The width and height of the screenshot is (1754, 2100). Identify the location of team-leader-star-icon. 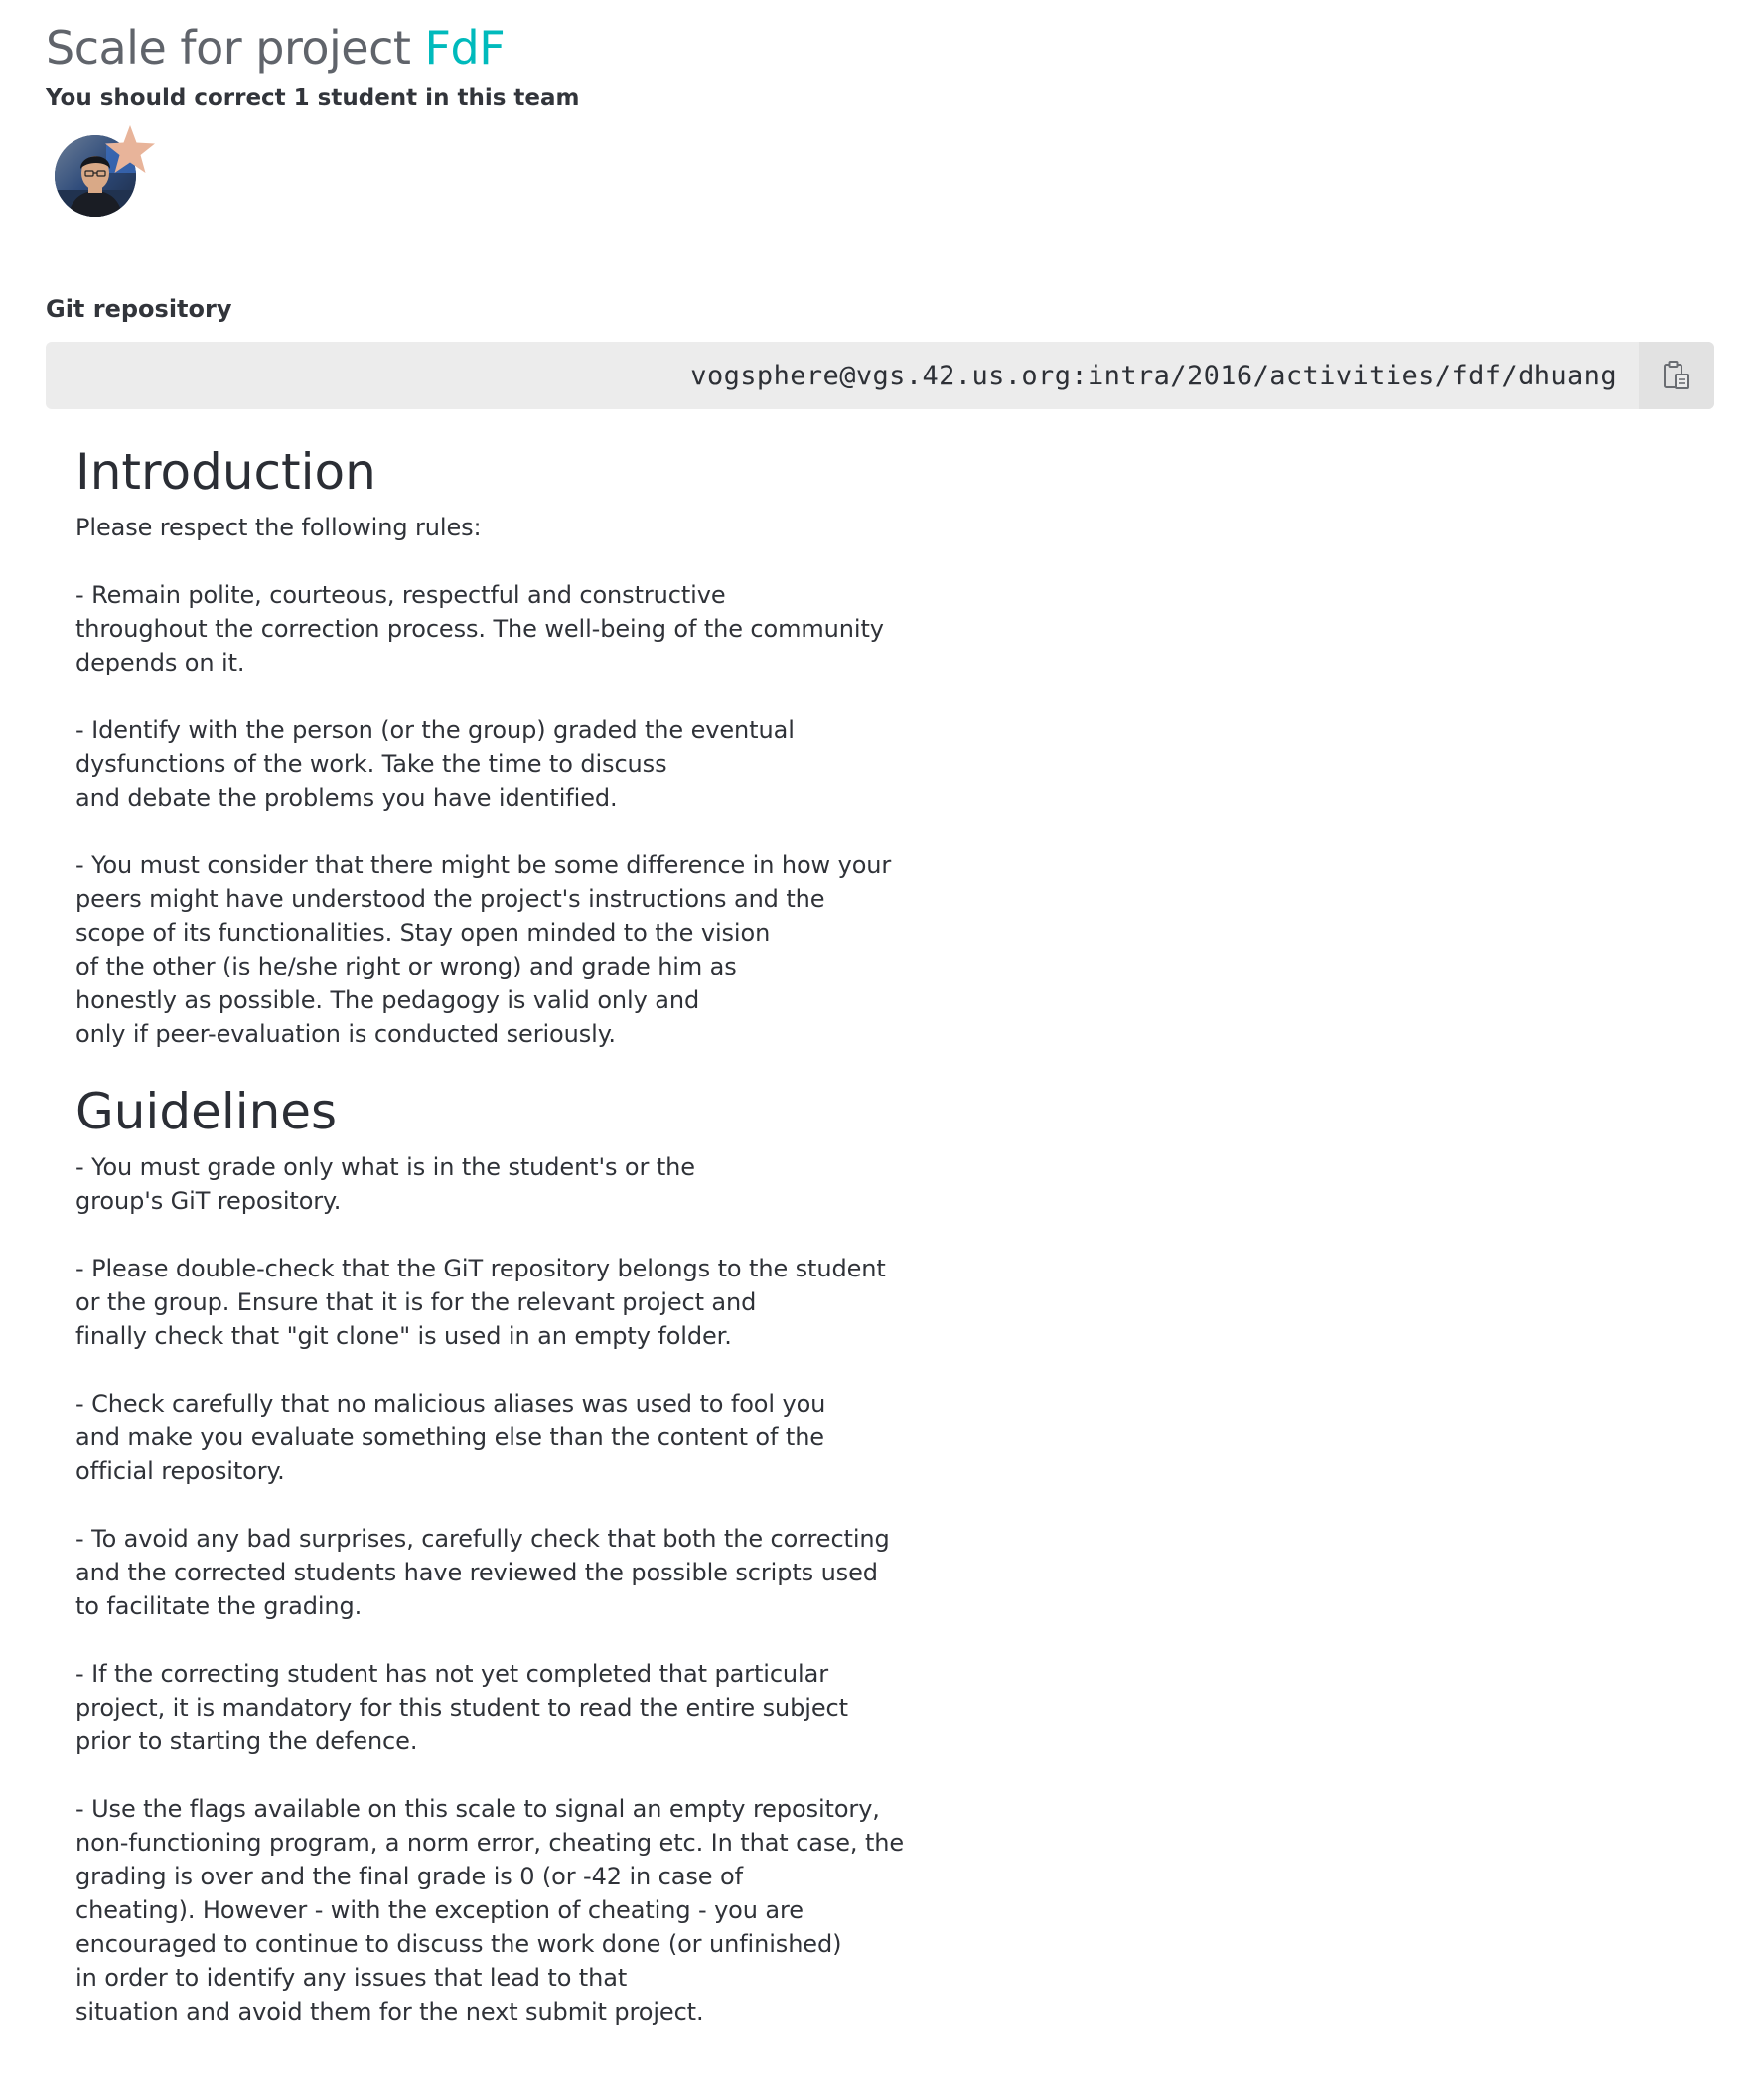
(130, 149).